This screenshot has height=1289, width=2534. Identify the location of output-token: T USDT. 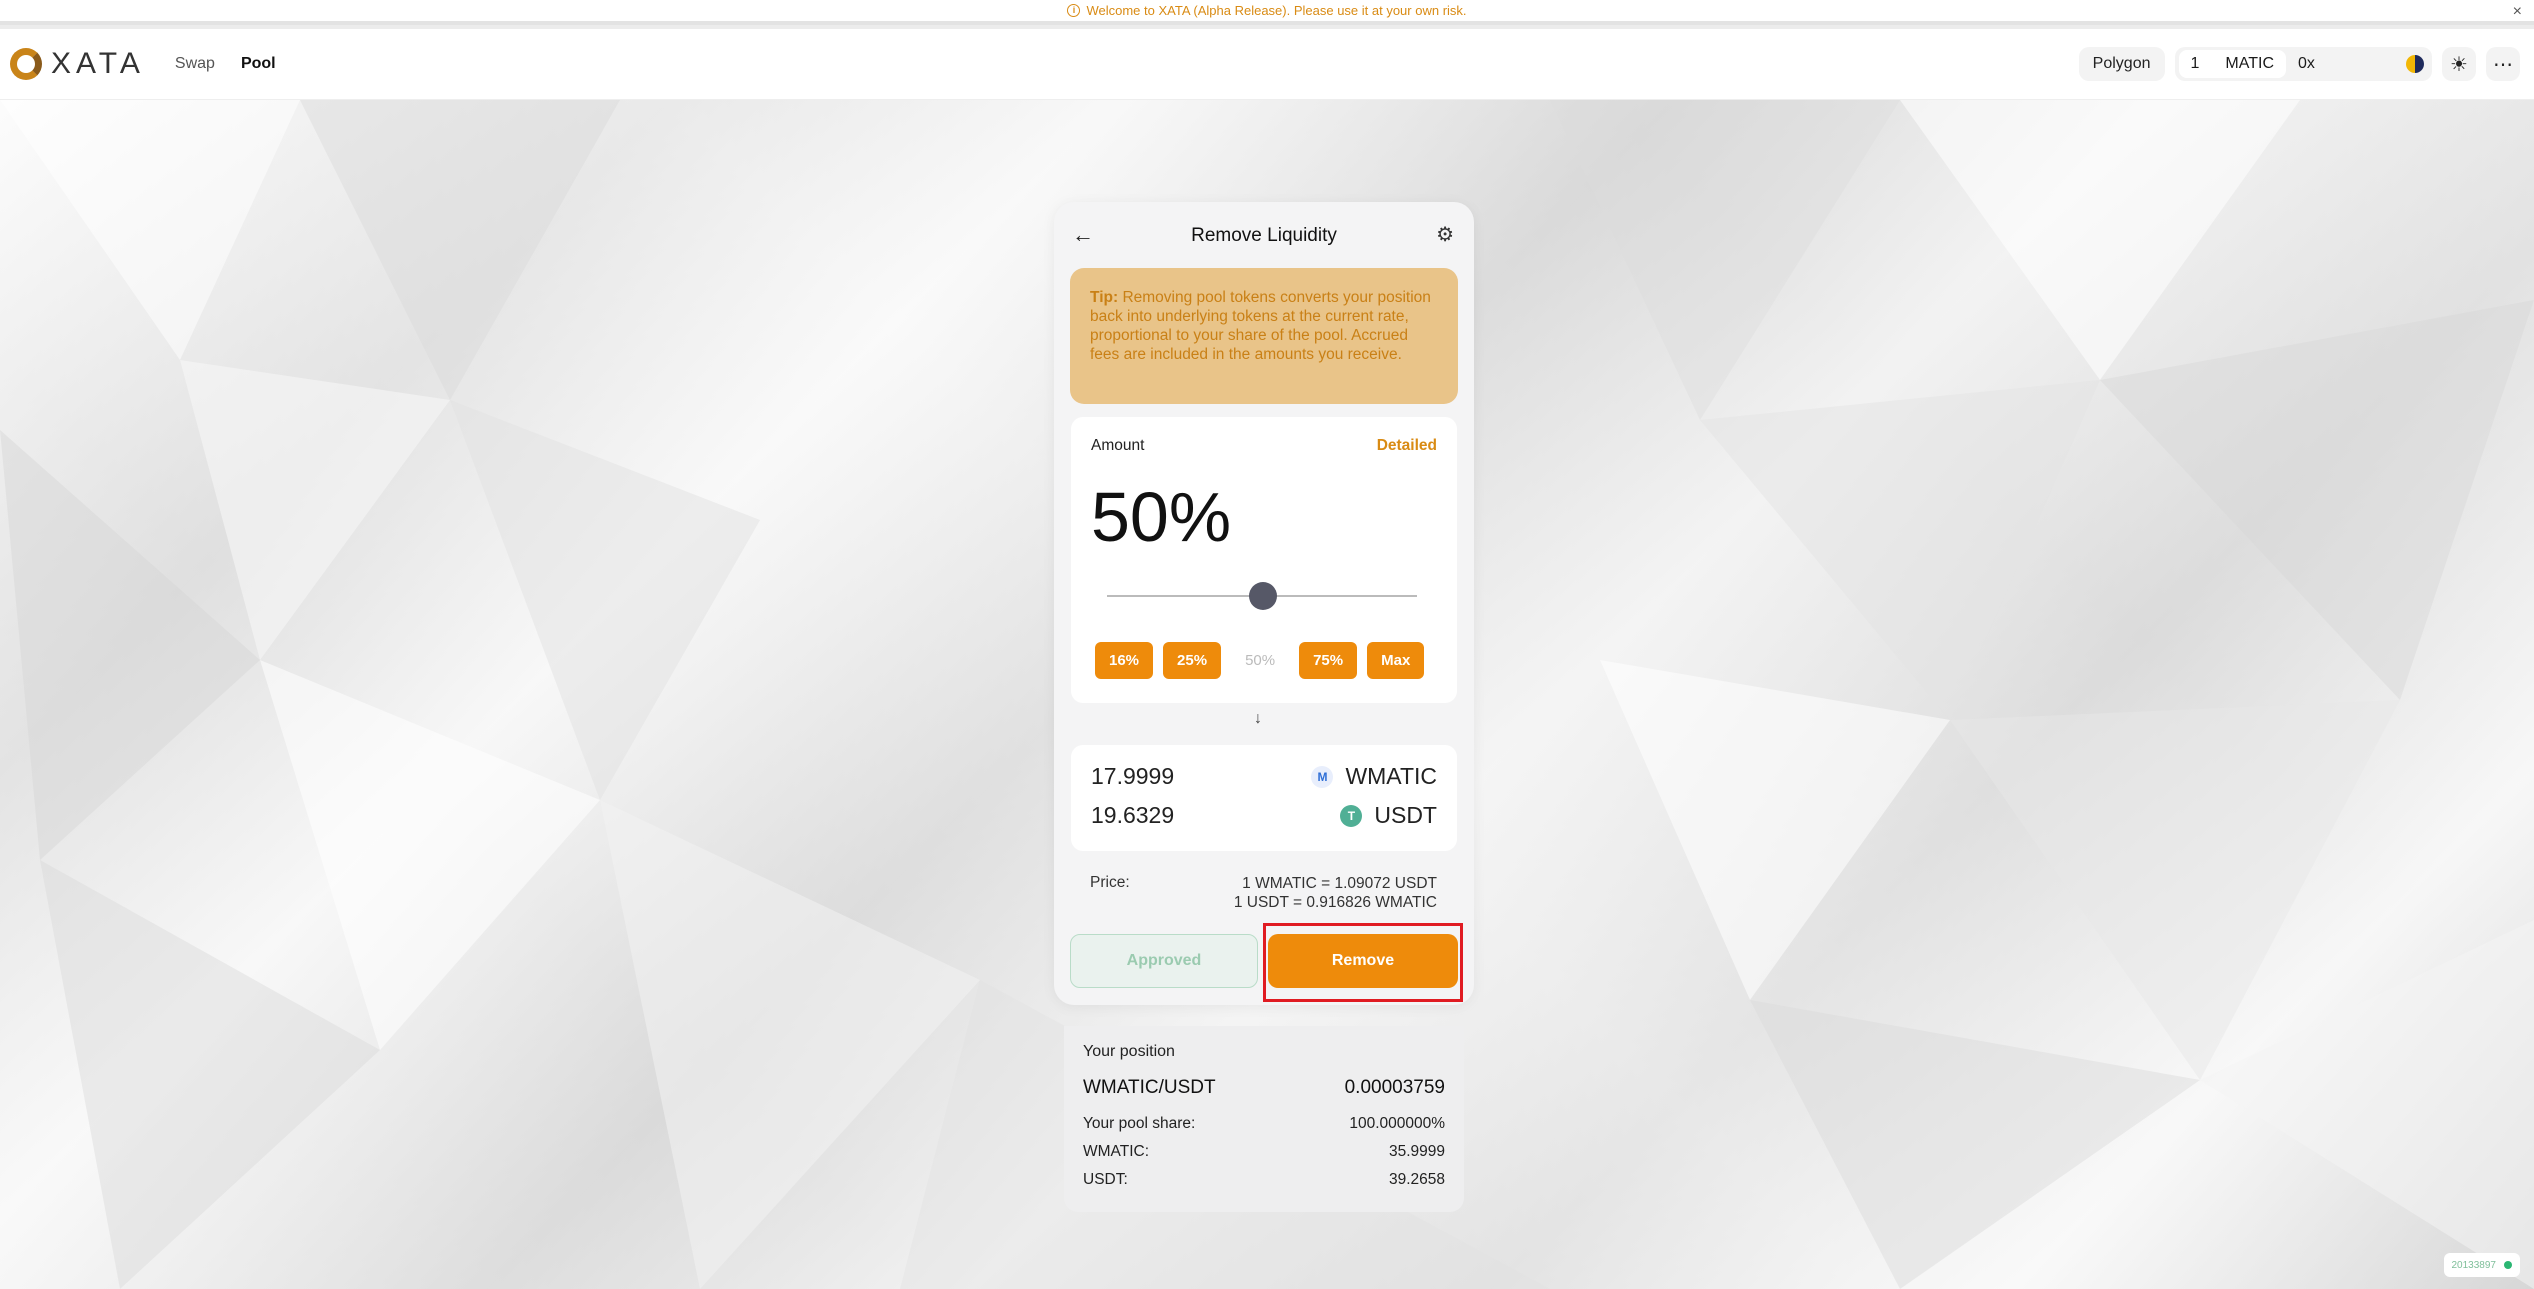
(1388, 815).